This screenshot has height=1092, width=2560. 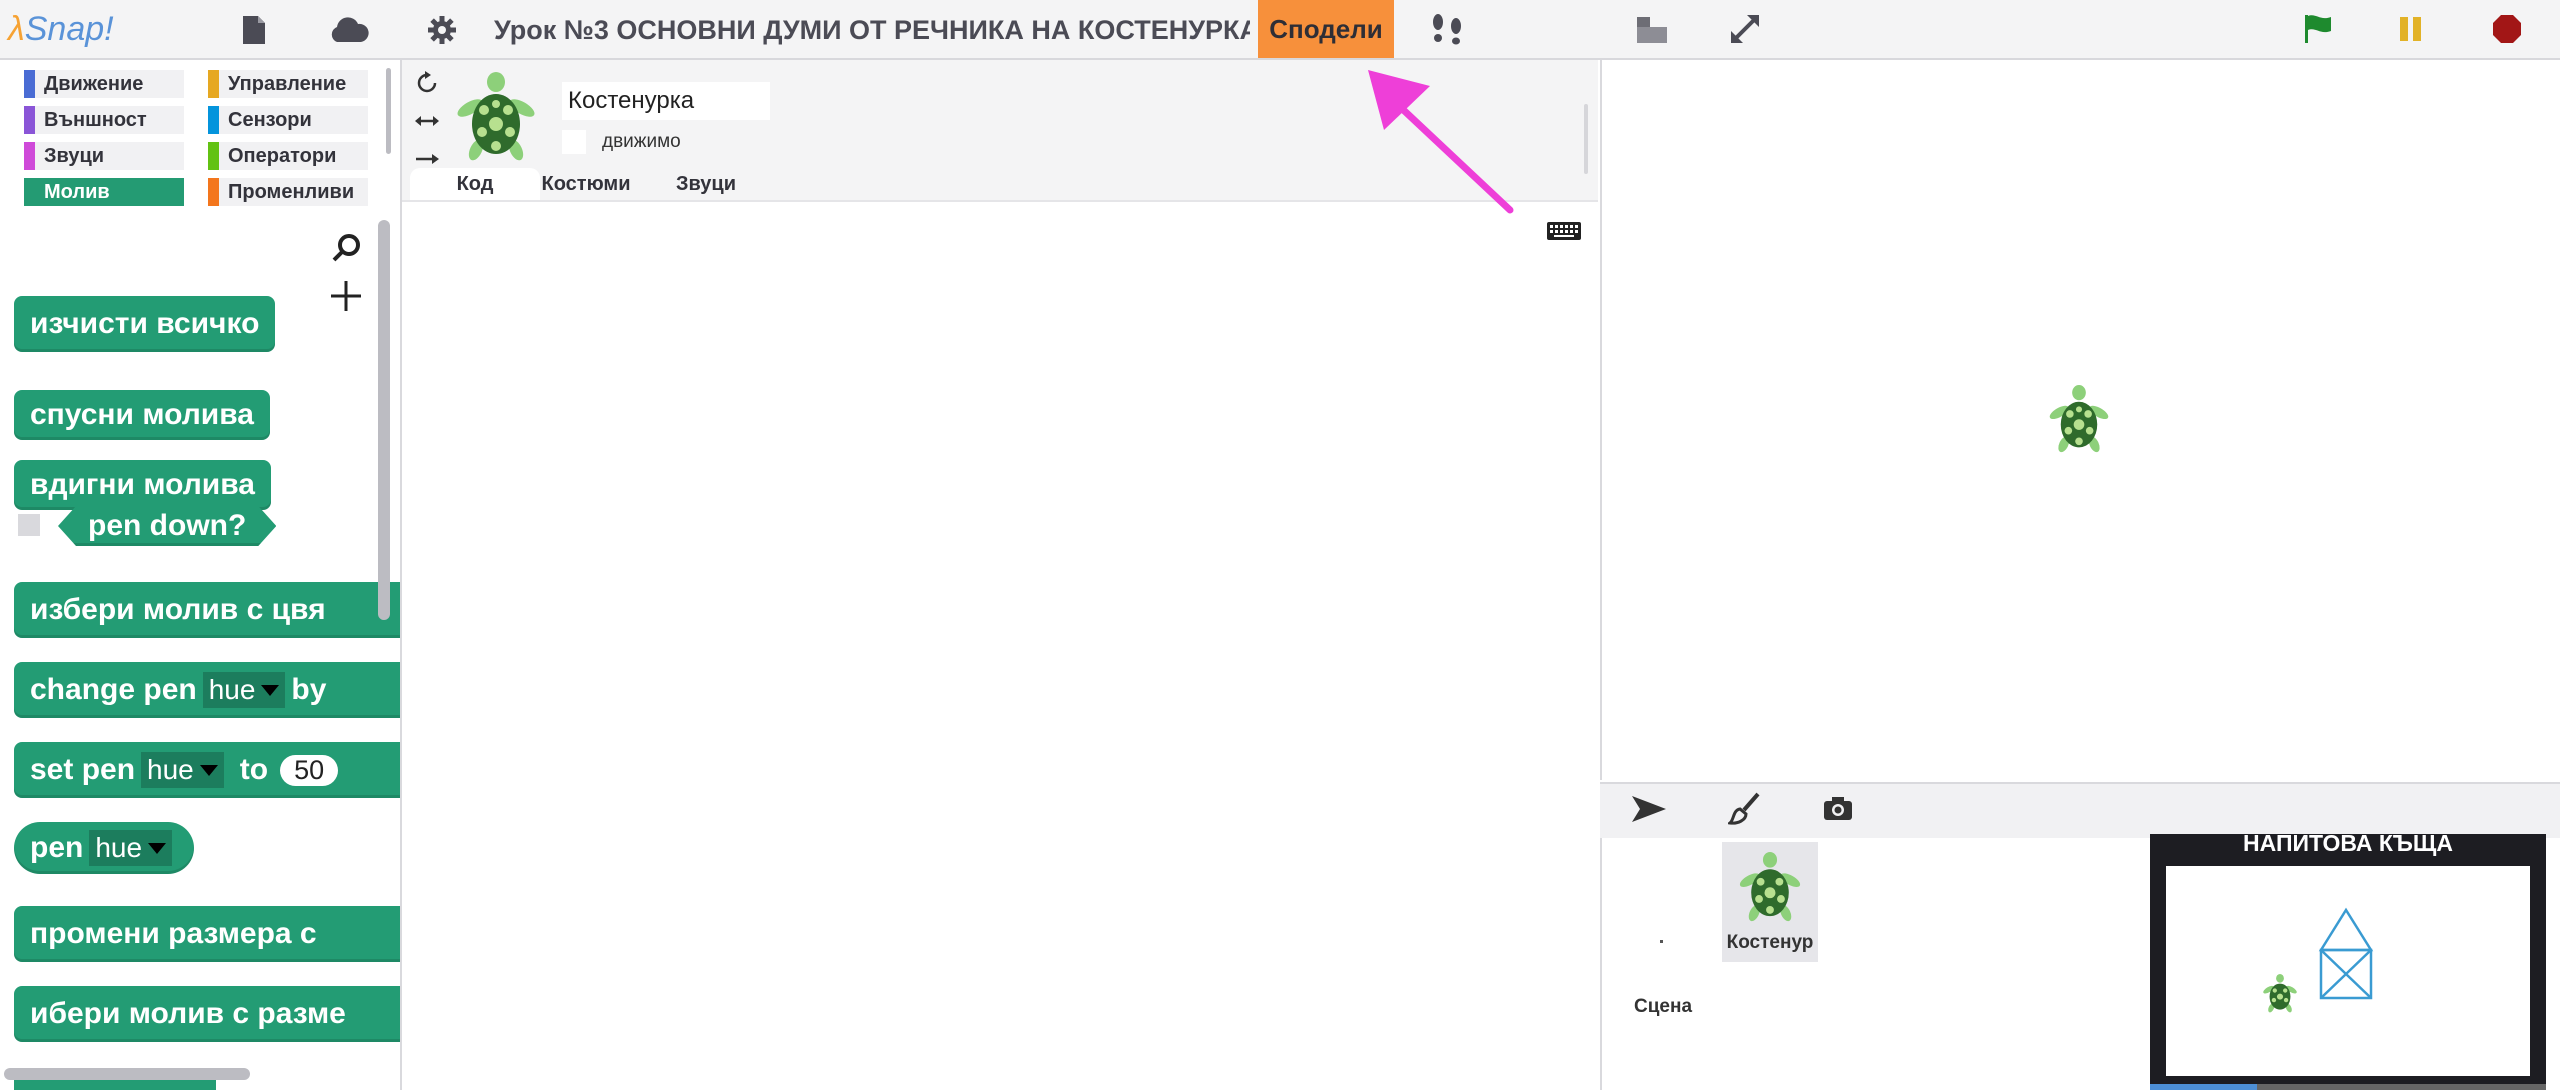 I want to click on category-sound: Звуци, so click(x=104, y=156).